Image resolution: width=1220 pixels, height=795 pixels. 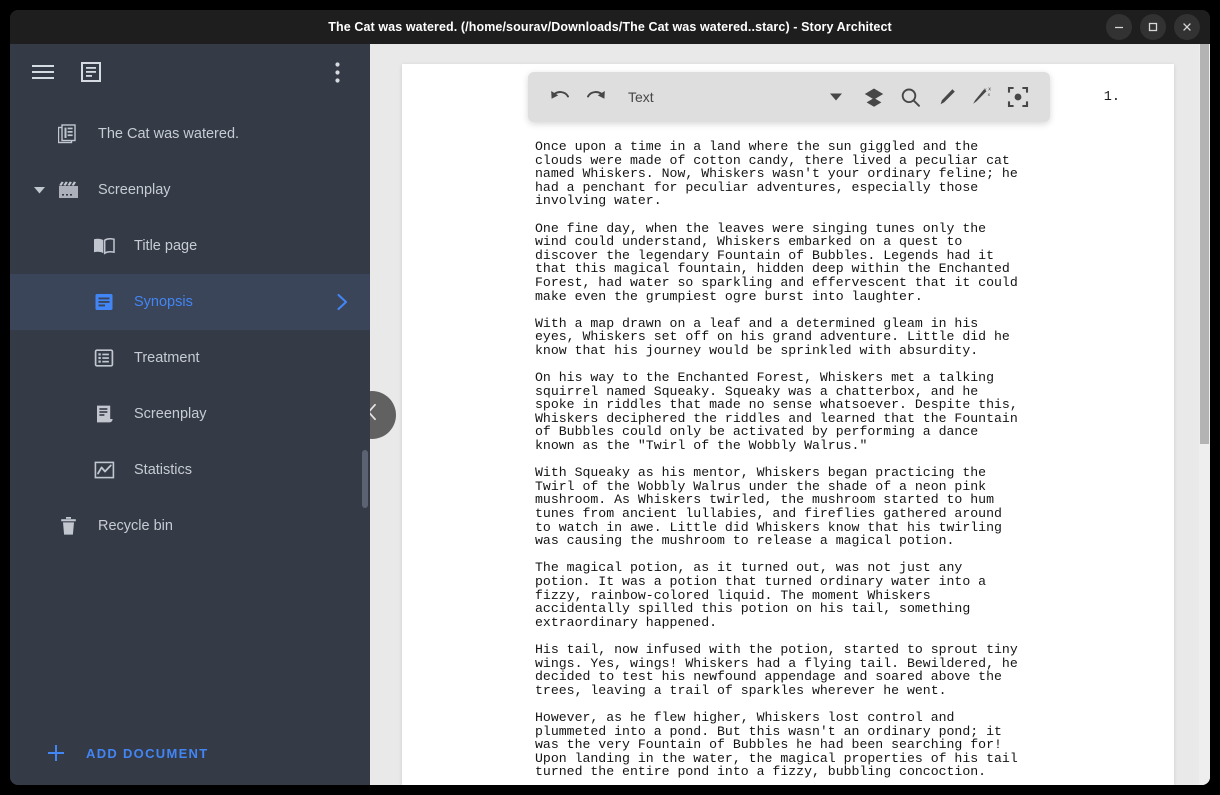 What do you see at coordinates (365, 479) in the screenshot?
I see `sidebar-scrollbar` at bounding box center [365, 479].